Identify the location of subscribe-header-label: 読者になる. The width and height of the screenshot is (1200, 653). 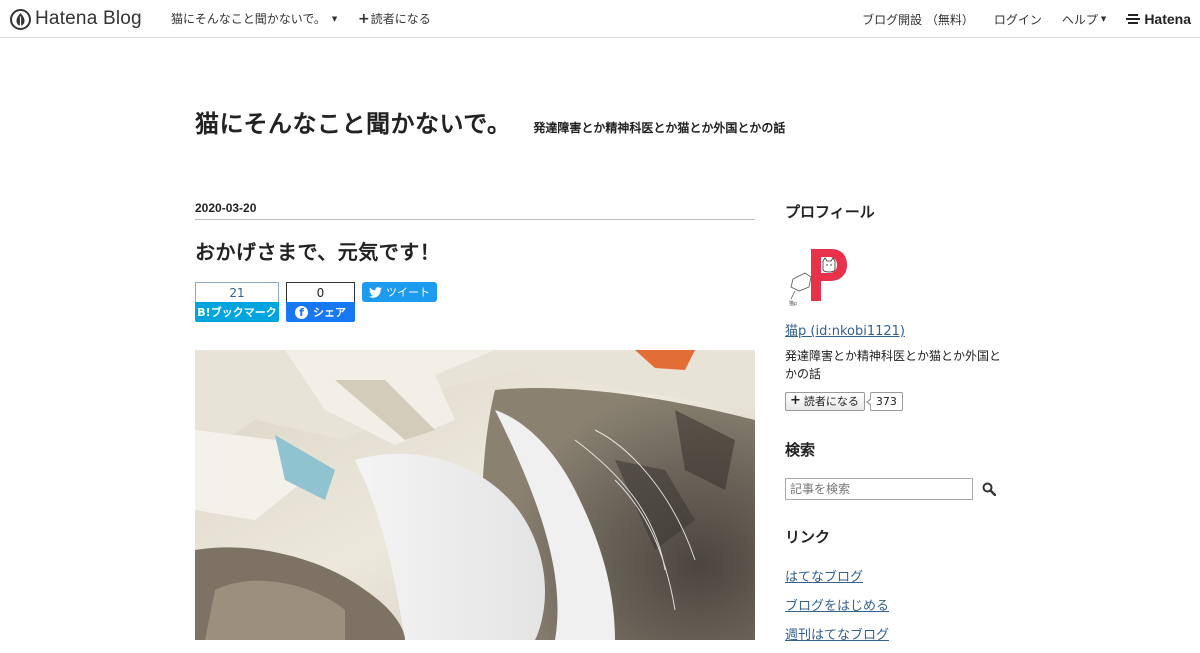
(400, 19).